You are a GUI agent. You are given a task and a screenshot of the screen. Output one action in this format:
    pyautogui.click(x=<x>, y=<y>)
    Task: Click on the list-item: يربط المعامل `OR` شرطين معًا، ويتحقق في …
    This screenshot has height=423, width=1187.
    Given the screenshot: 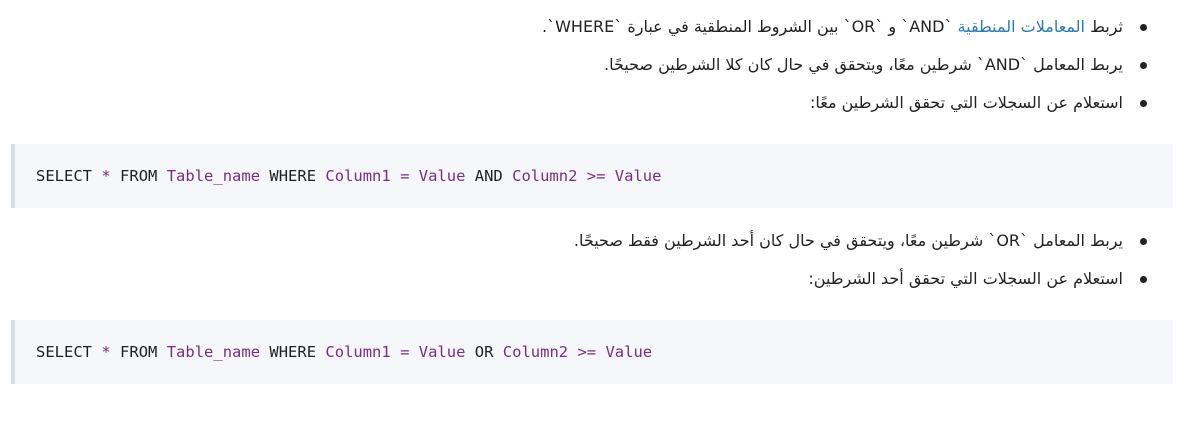 What is the action you would take?
    pyautogui.click(x=597, y=247)
    